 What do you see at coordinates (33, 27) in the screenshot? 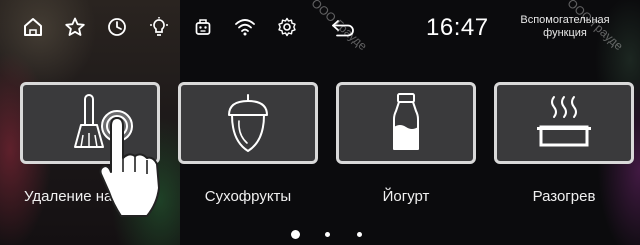
I see `home-icon` at bounding box center [33, 27].